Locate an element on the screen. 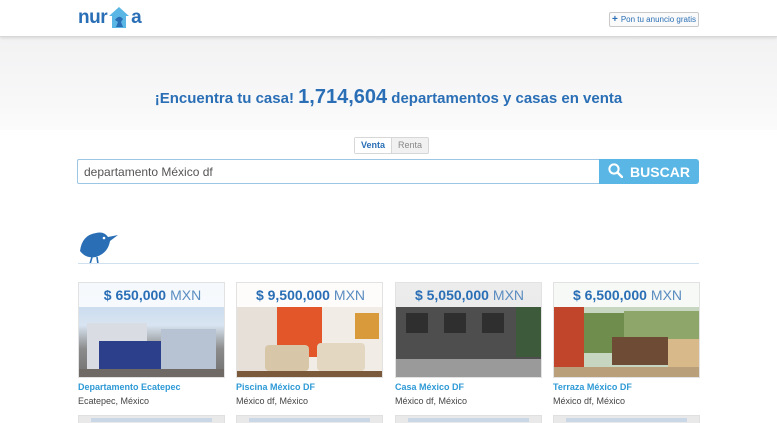  price-amount: $ 9,500,000 is located at coordinates (292, 295).